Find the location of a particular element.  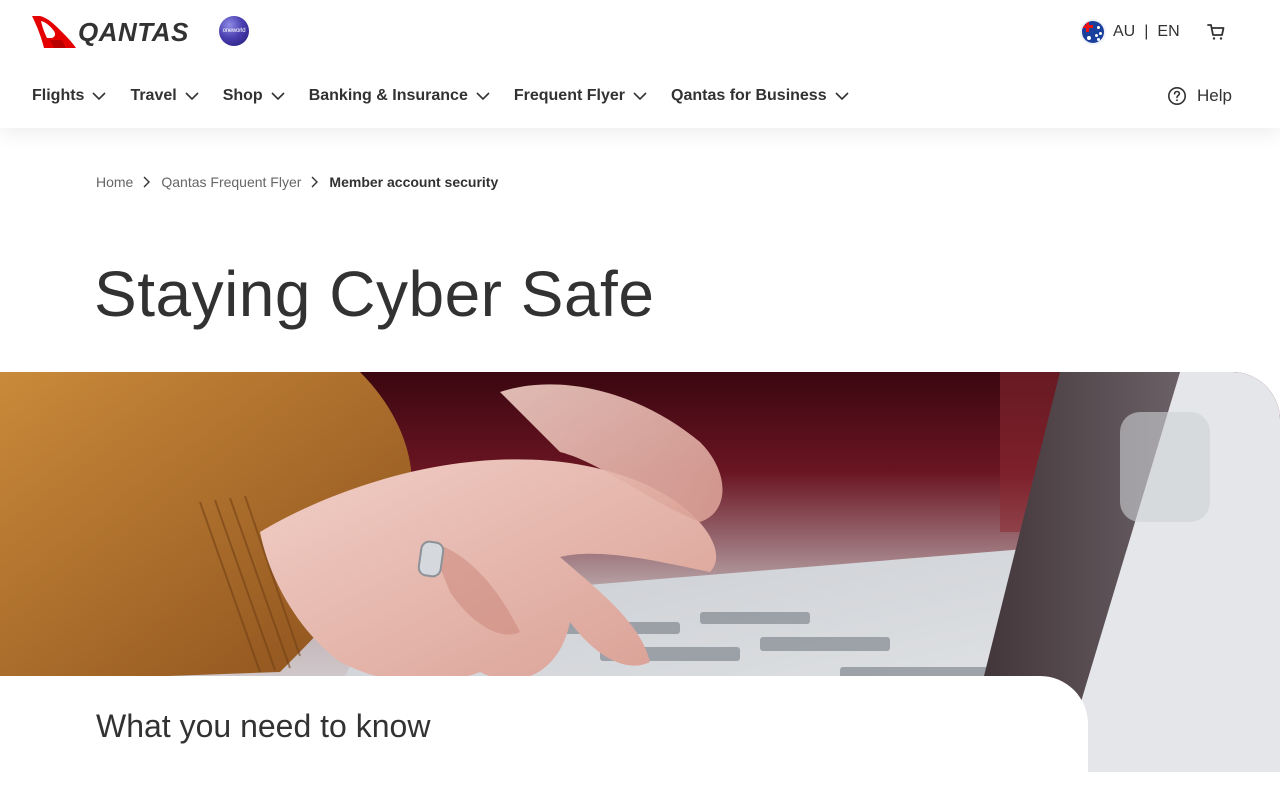

kangaroo-logo-icon is located at coordinates (54, 32).